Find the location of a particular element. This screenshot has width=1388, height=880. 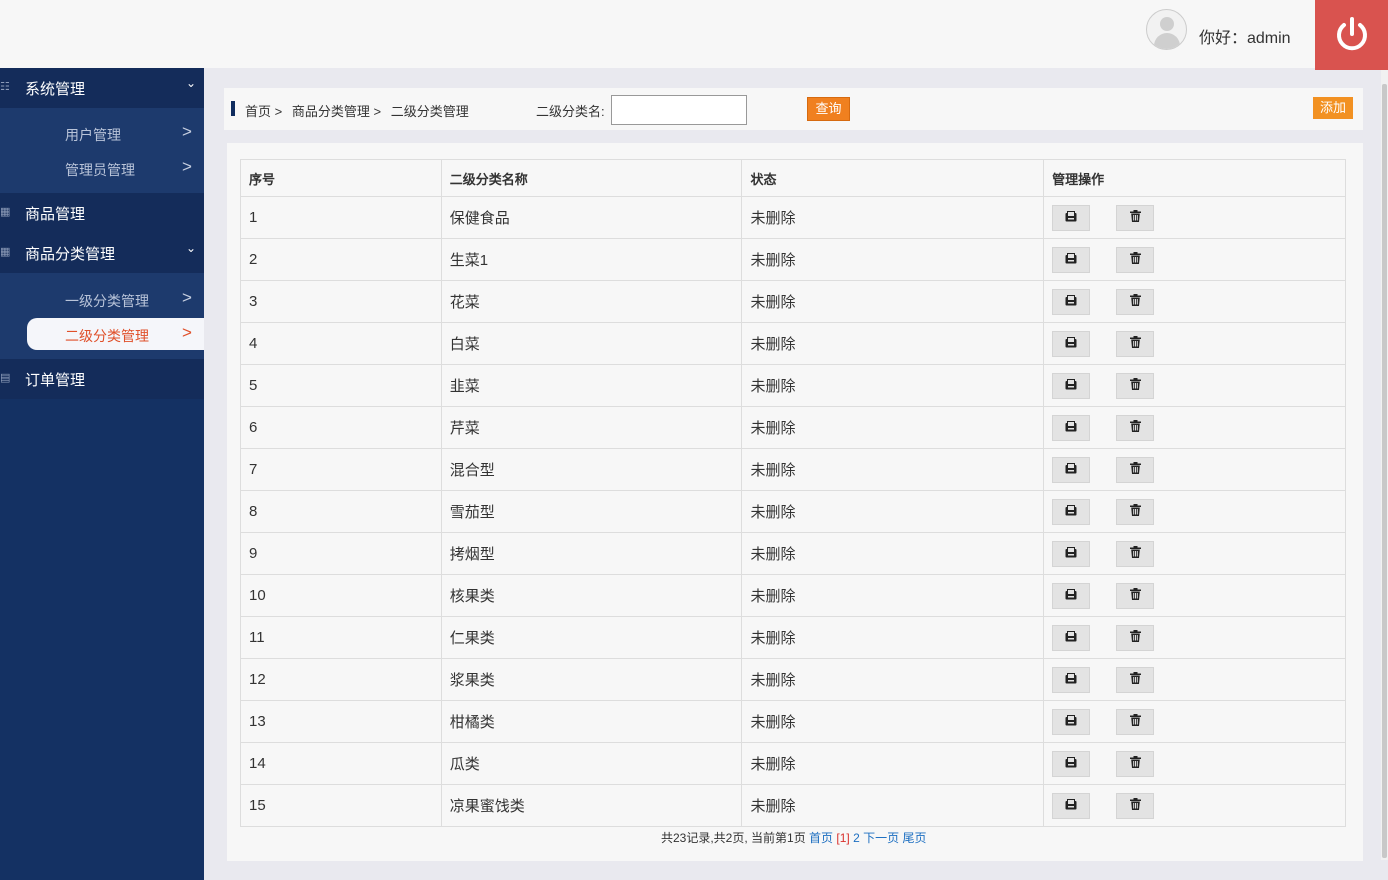

cell-name: 韭菜 is located at coordinates (591, 385).